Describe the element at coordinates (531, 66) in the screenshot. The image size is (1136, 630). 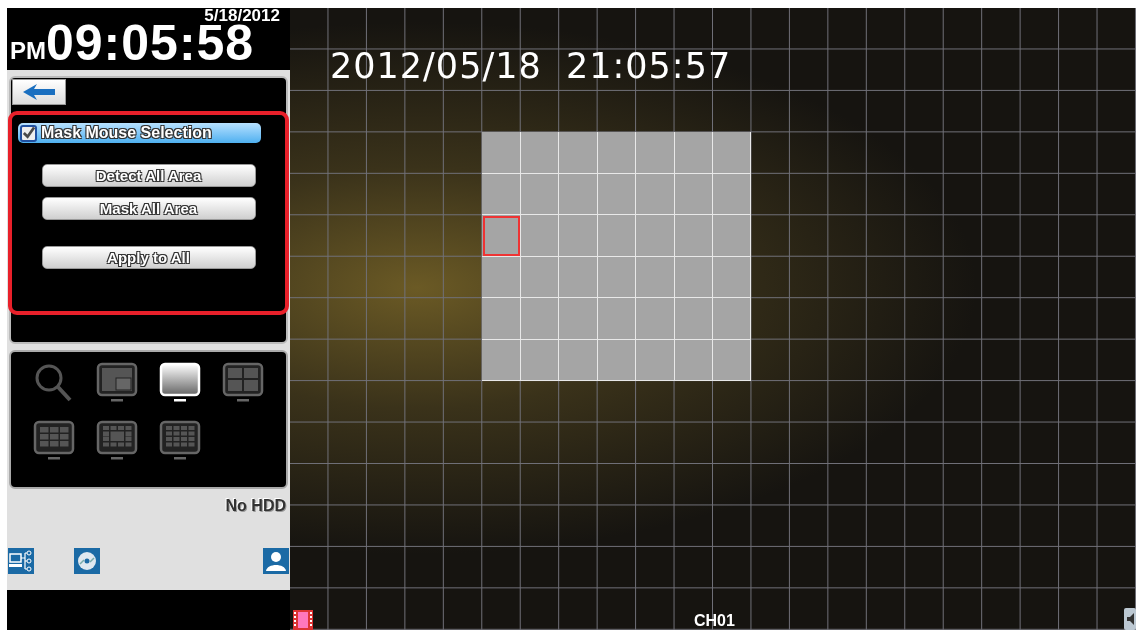
I see `osd-timestamp: 2012/05/18 21:05:57` at that location.